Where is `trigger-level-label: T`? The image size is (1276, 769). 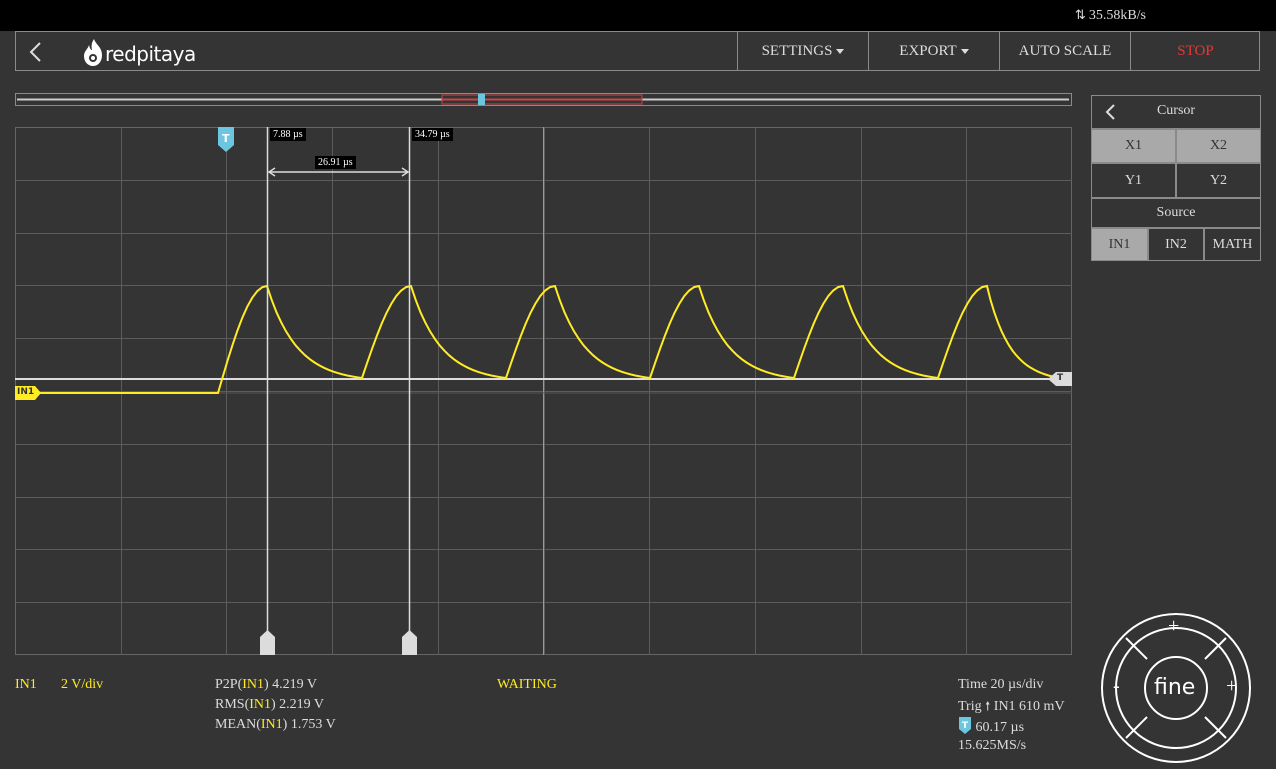 trigger-level-label: T is located at coordinates (1060, 378).